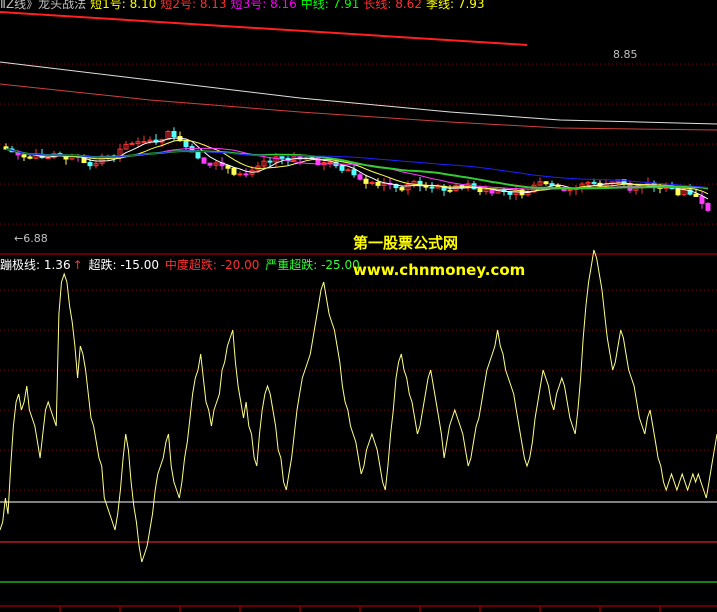  I want to click on legend-bungee: 蹦极线: 1.36, so click(35, 265).